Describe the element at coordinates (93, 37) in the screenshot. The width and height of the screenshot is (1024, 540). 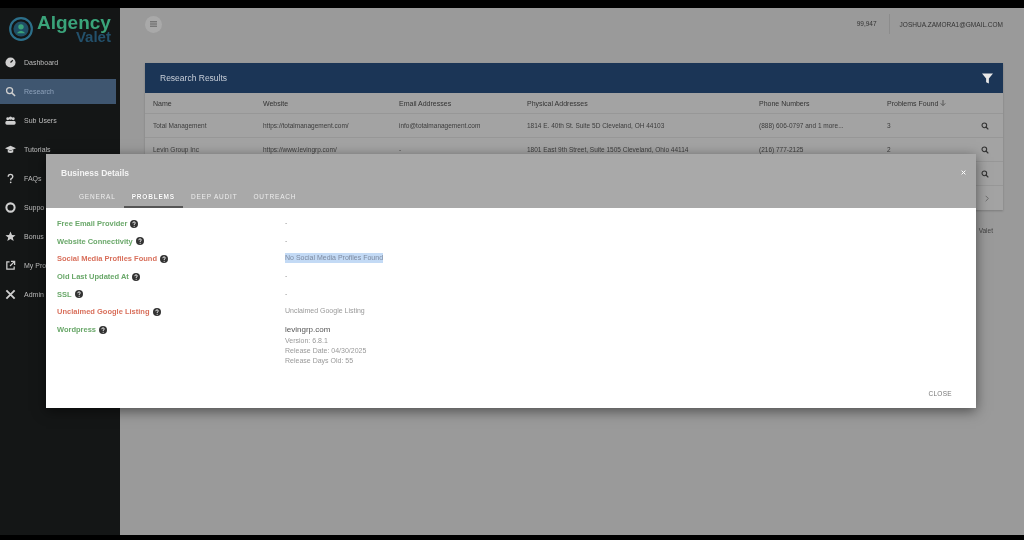
I see `logo-text: Valet` at that location.